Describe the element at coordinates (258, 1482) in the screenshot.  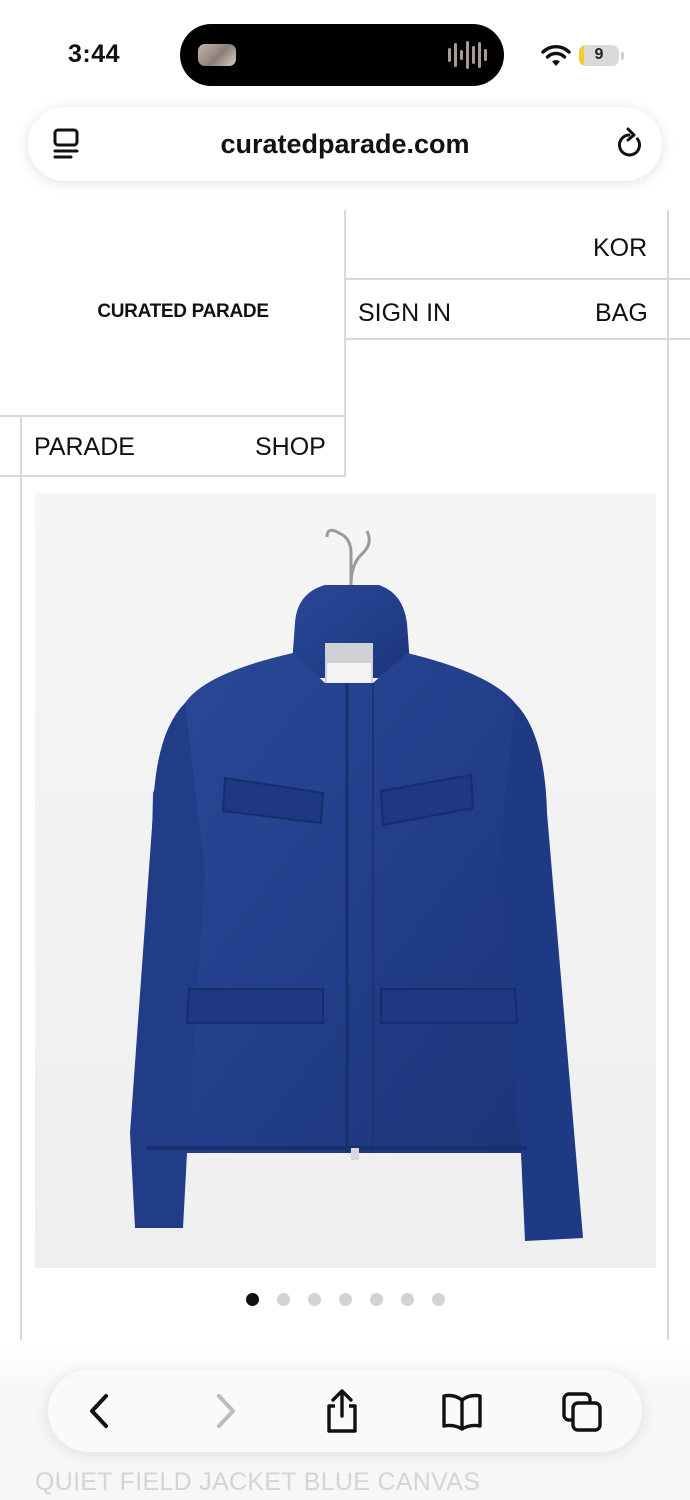
I see `product-name: QUIET FIELD JACKET BLUE CANVAS` at that location.